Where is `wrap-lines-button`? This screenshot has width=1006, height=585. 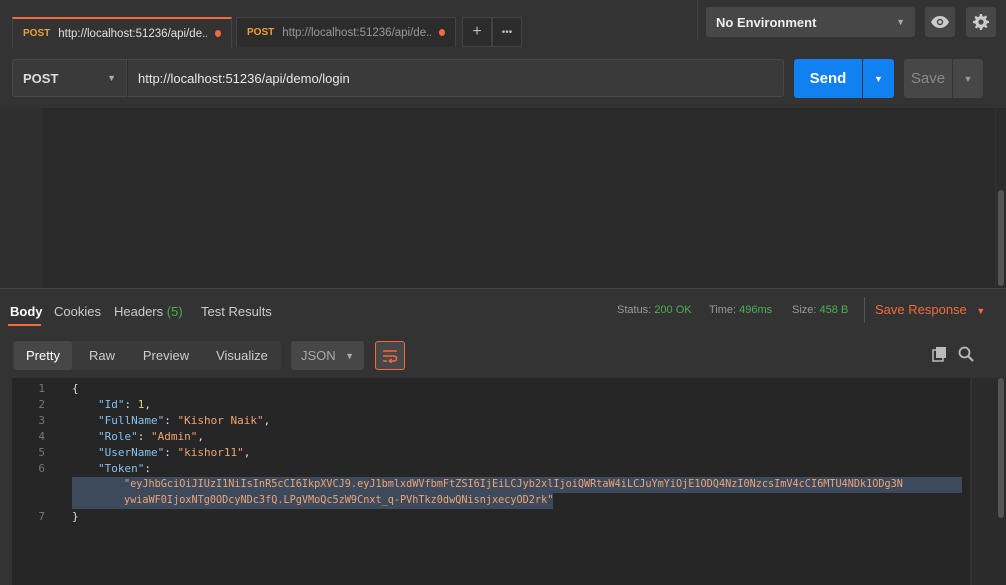
wrap-lines-button is located at coordinates (390, 355).